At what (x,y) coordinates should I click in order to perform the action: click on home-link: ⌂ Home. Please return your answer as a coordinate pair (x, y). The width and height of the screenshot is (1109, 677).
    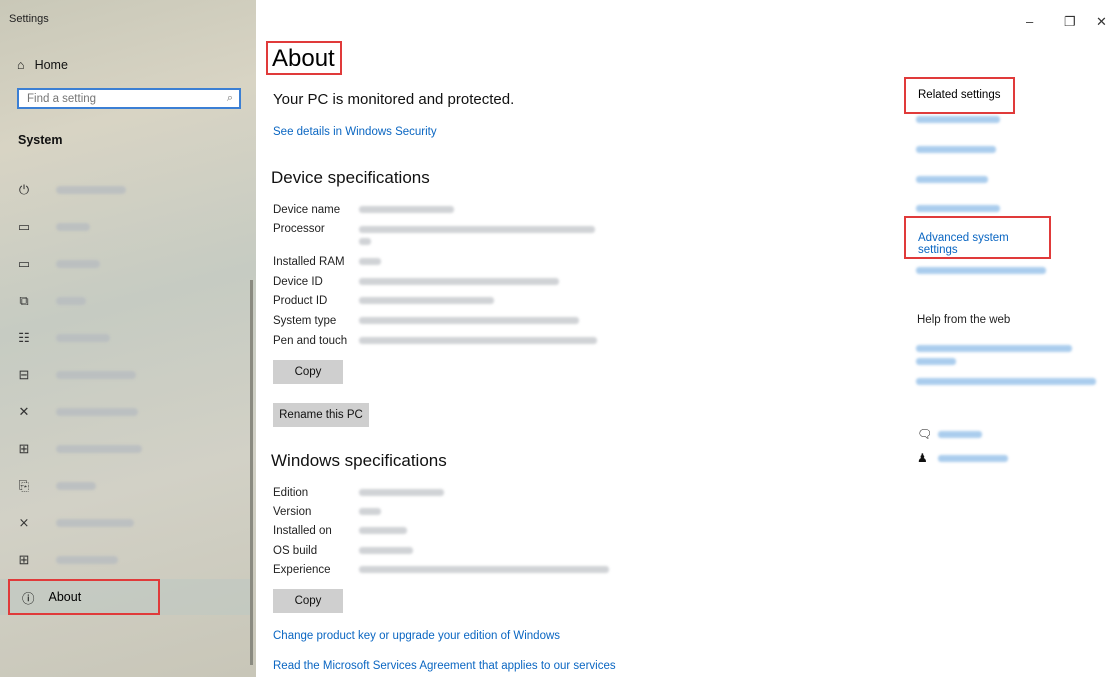
    Looking at the image, I should click on (42, 65).